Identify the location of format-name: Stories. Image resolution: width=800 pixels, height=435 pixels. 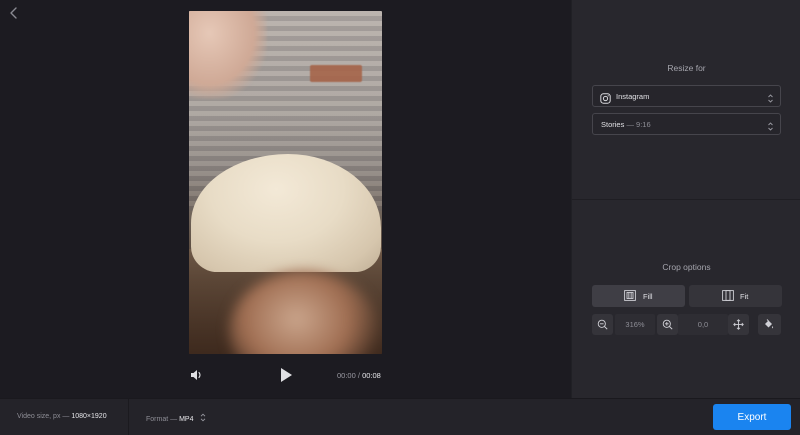
(613, 124).